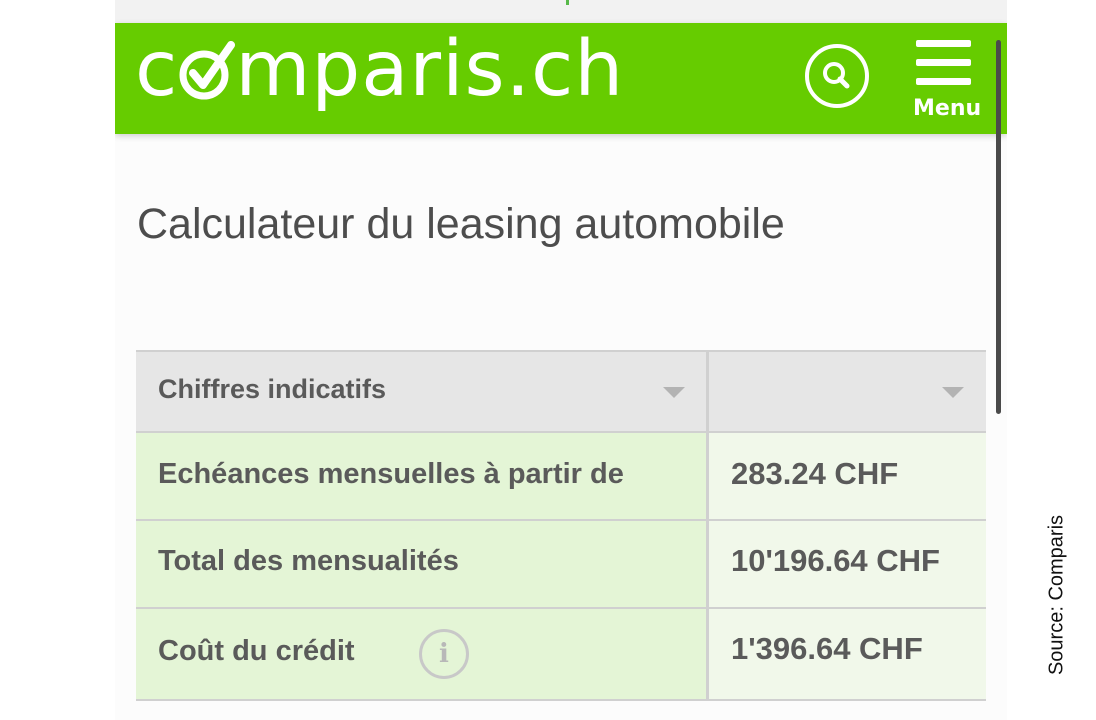 Image resolution: width=1096 pixels, height=720 pixels. I want to click on browser-top-strip, so click(561, 11).